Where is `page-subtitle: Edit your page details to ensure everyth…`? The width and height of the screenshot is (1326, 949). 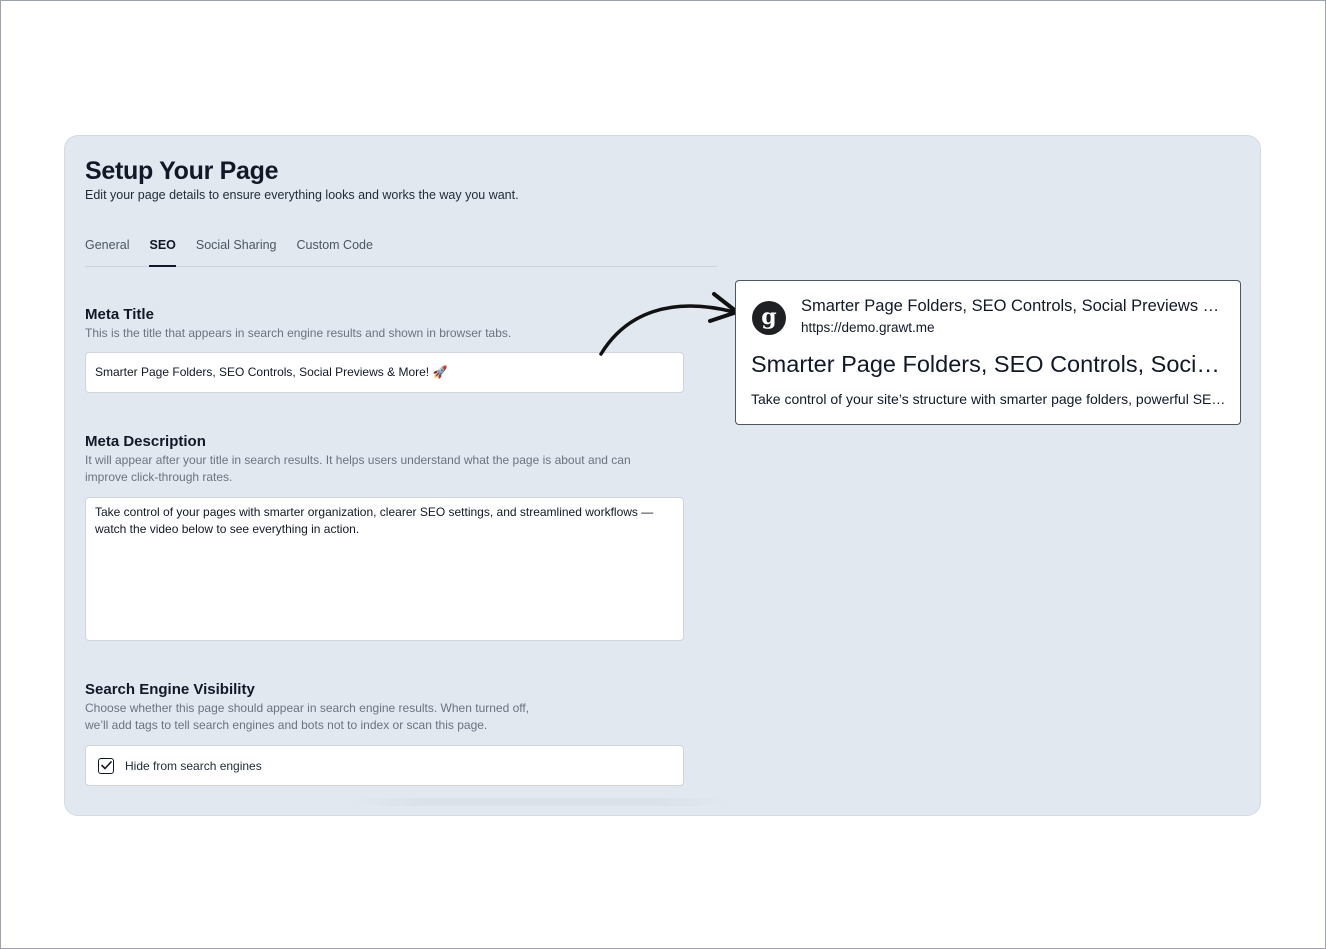 page-subtitle: Edit your page details to ensure everyth… is located at coordinates (302, 195).